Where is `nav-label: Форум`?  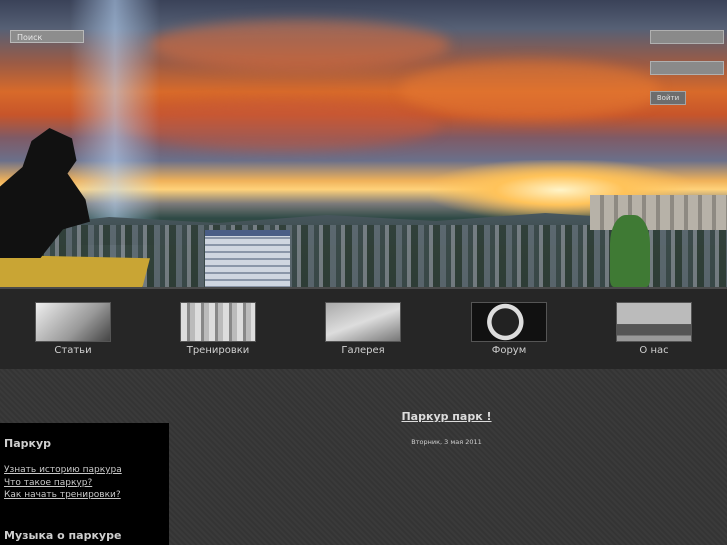 nav-label: Форум is located at coordinates (509, 350).